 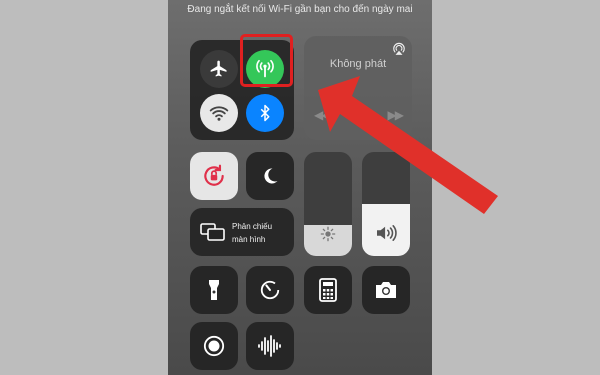 I want to click on record-icon, so click(x=214, y=346).